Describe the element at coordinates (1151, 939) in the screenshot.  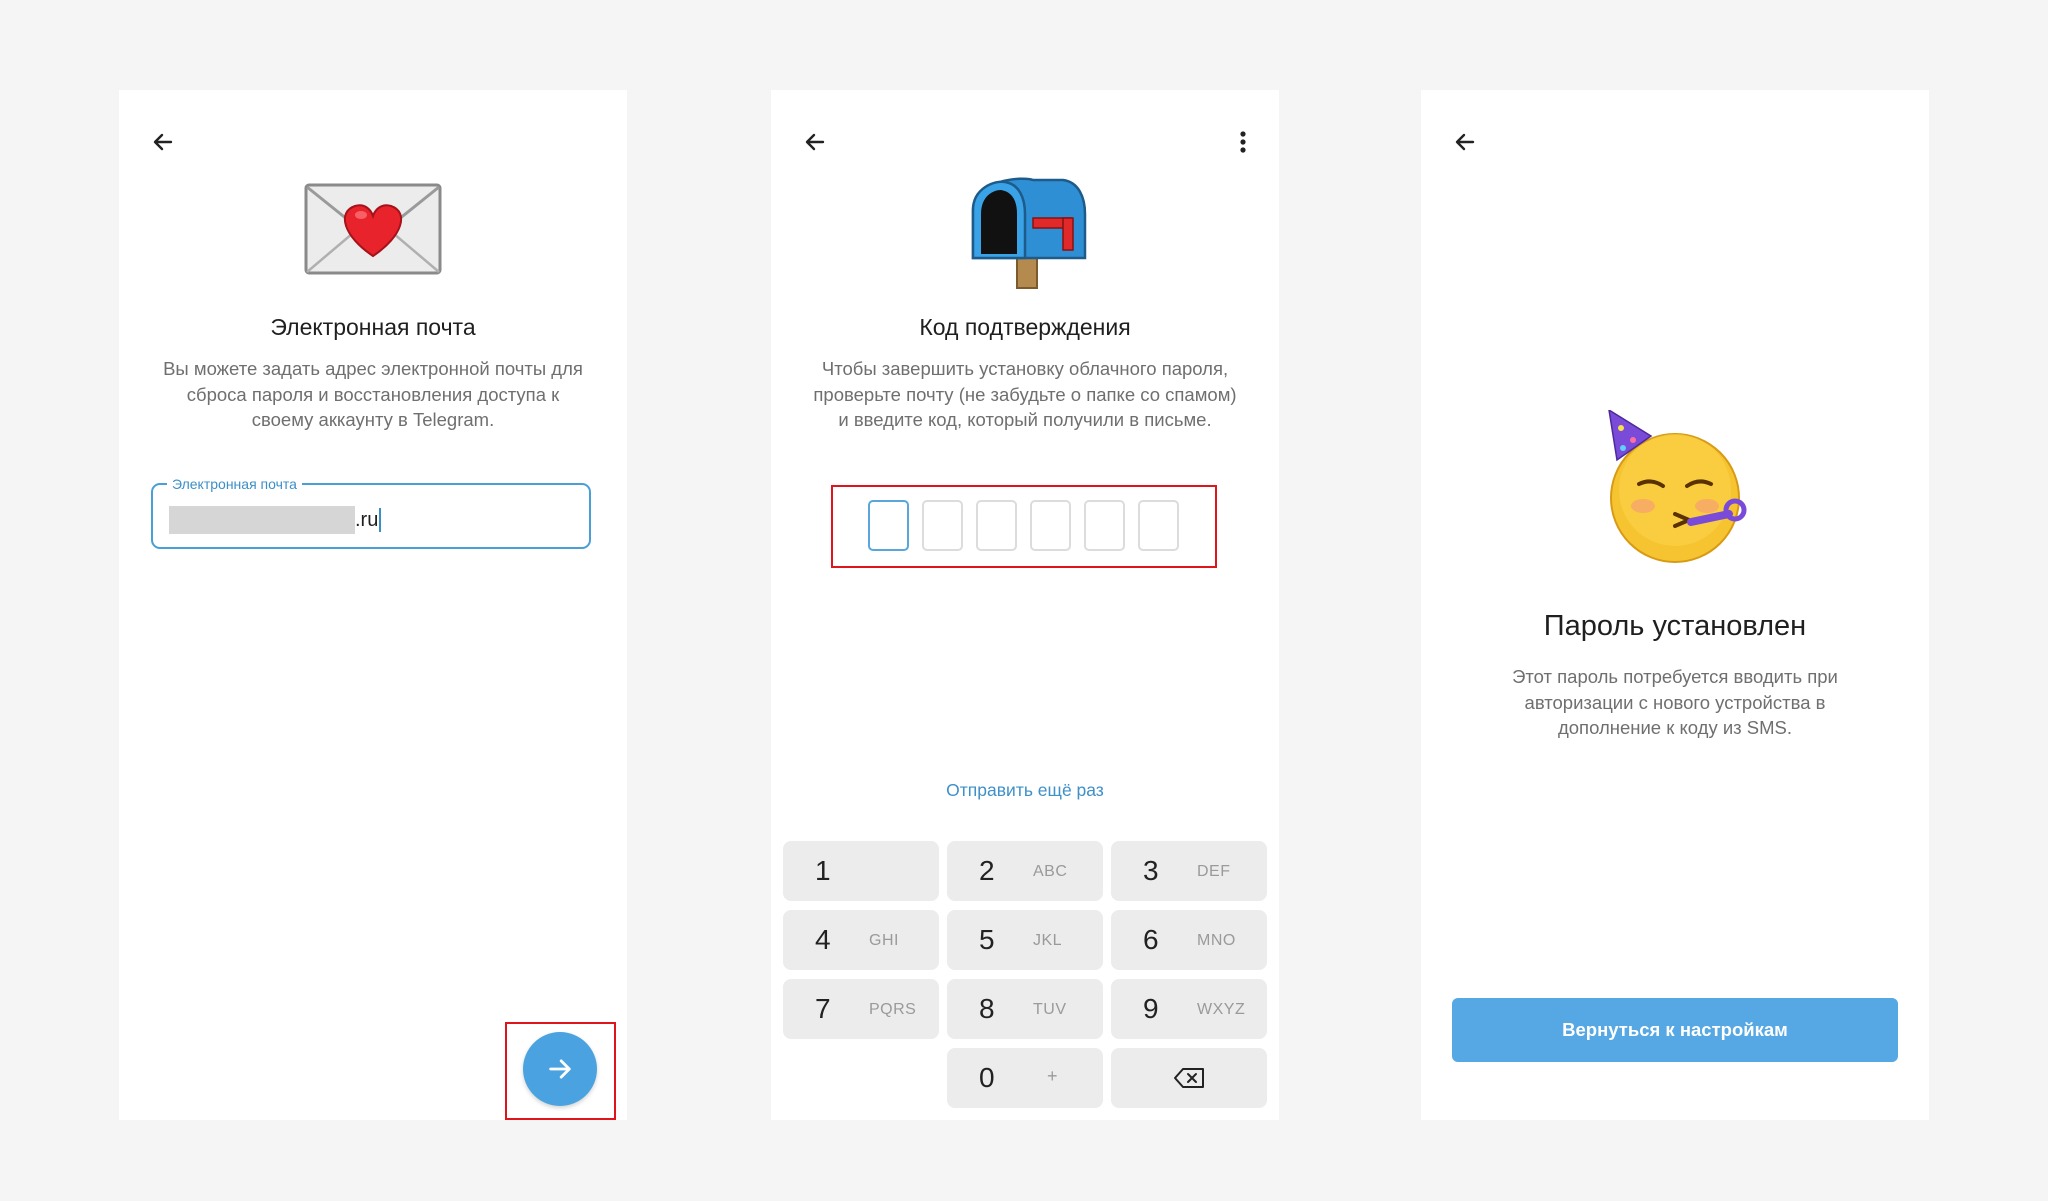
I see `key-digit: 6` at that location.